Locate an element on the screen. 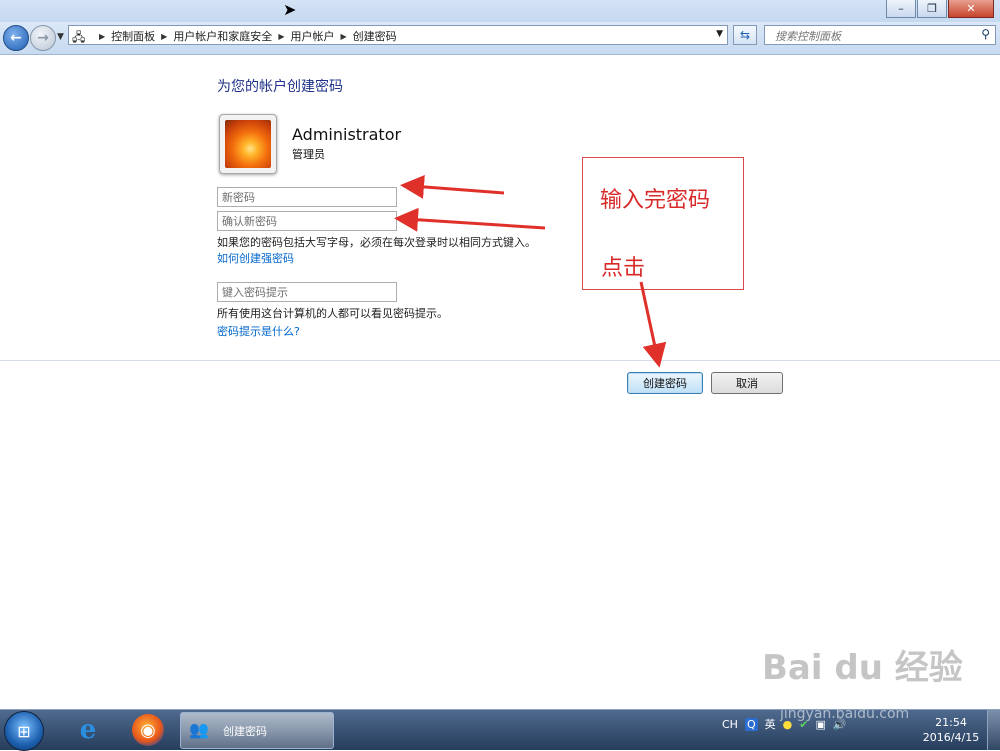 This screenshot has height=751, width=1000. clock-time: 21:54 is located at coordinates (951, 722).